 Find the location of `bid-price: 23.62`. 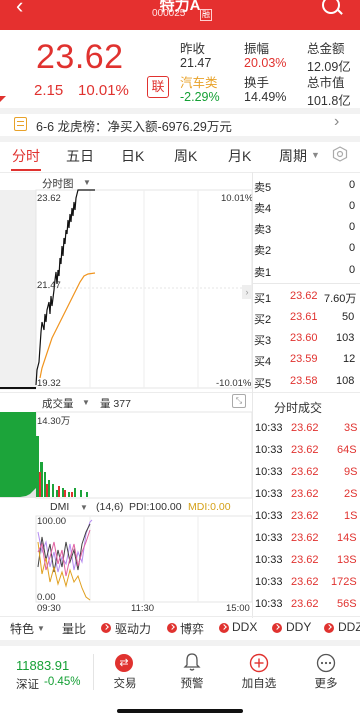

bid-price: 23.62 is located at coordinates (304, 296).